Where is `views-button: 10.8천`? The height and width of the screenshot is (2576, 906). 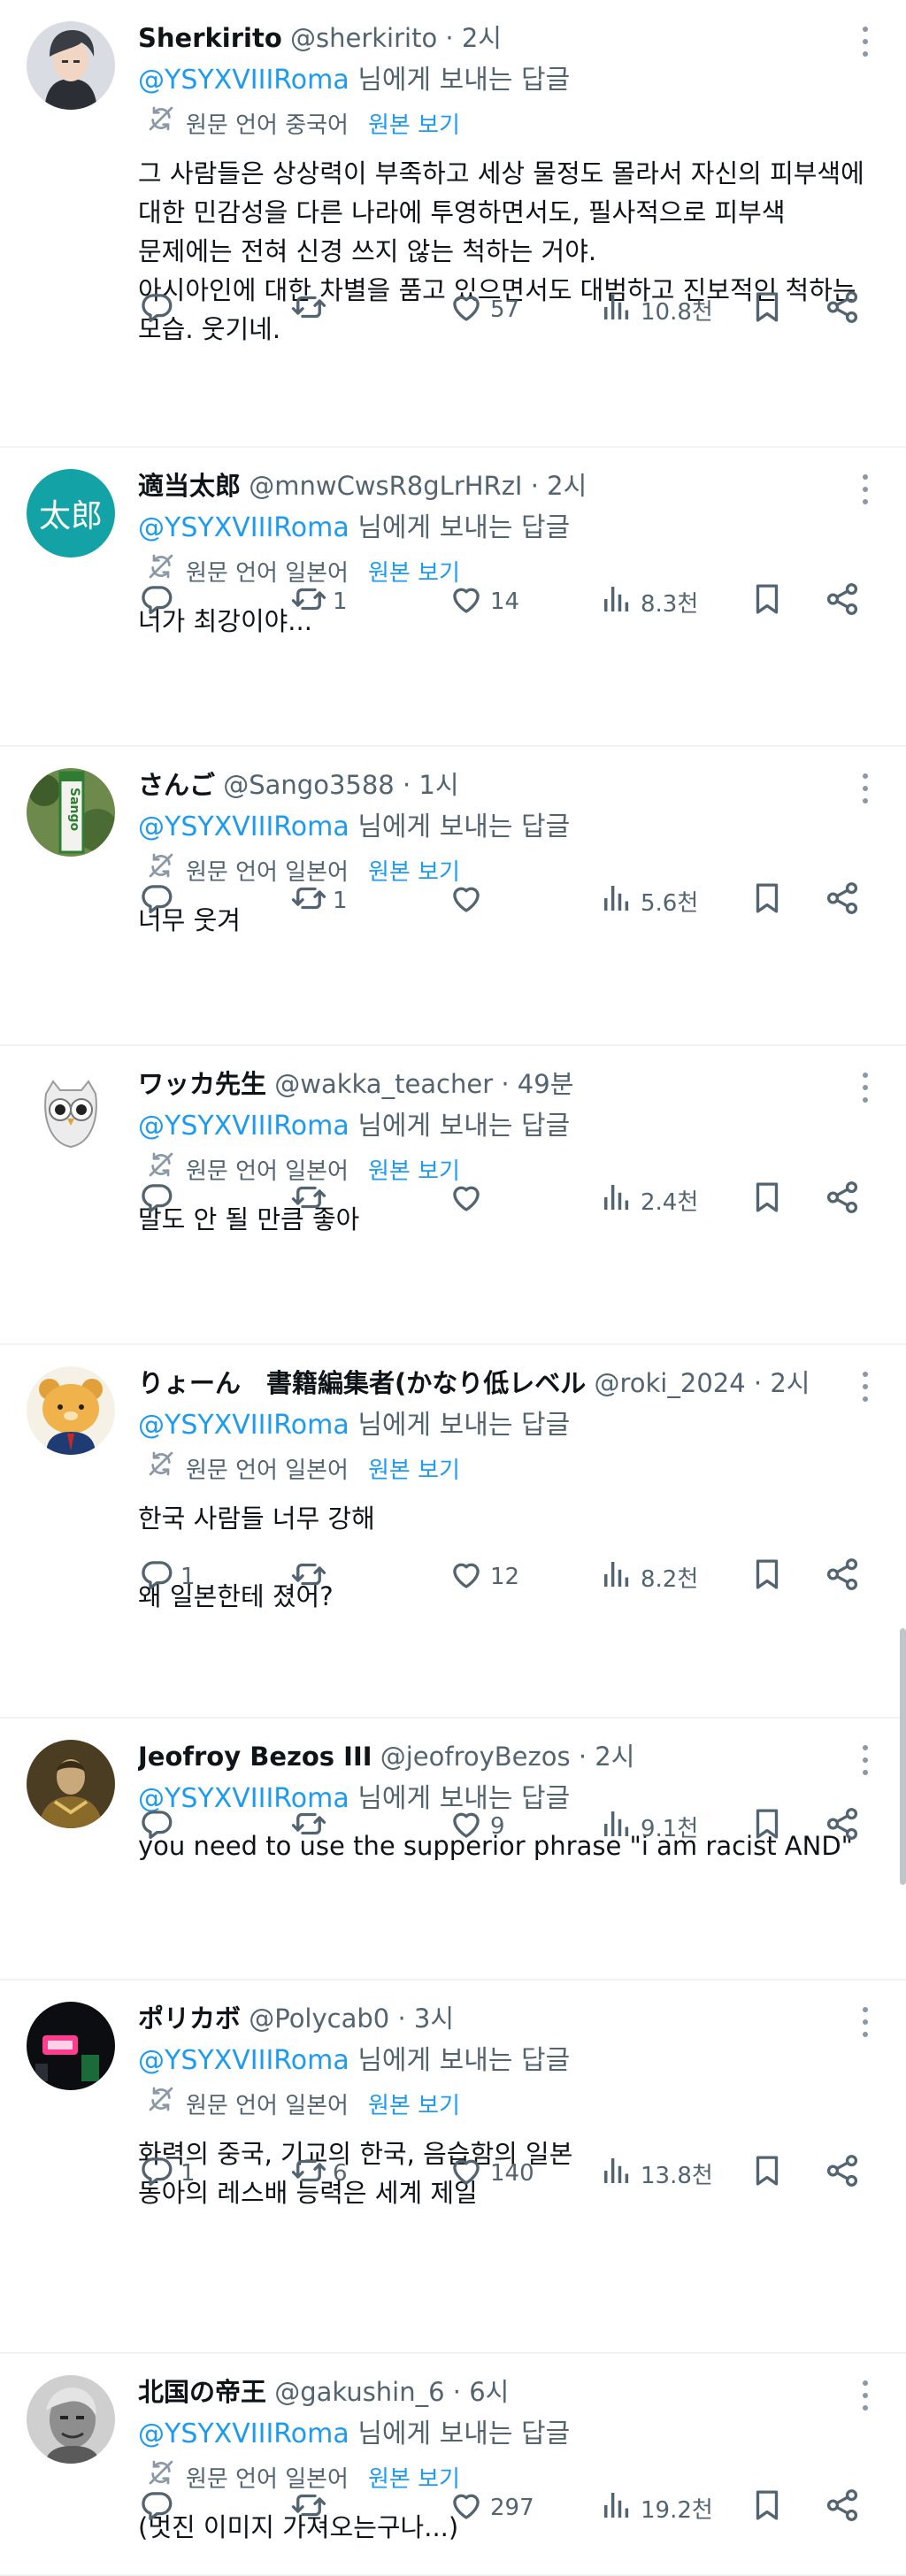 views-button: 10.8천 is located at coordinates (655, 309).